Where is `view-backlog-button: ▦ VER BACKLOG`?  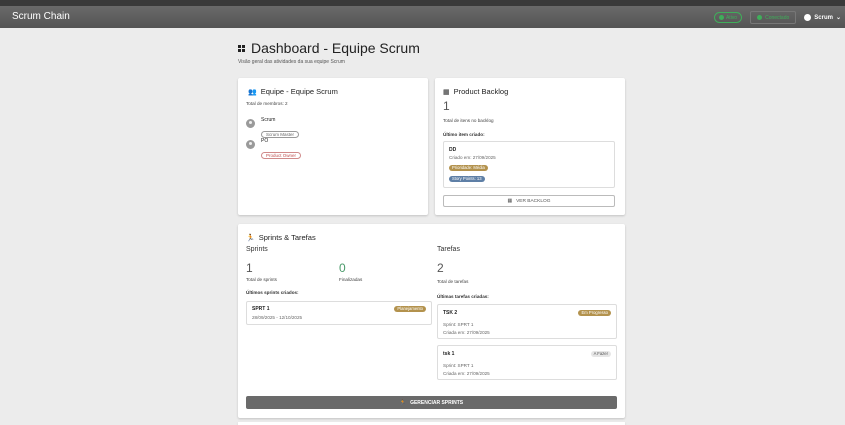
view-backlog-button: ▦ VER BACKLOG is located at coordinates (529, 201).